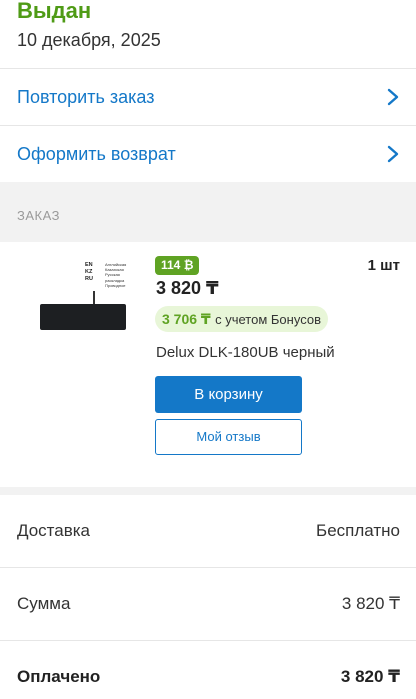  What do you see at coordinates (89, 40) in the screenshot?
I see `order-date: 10 декабря, 2025` at bounding box center [89, 40].